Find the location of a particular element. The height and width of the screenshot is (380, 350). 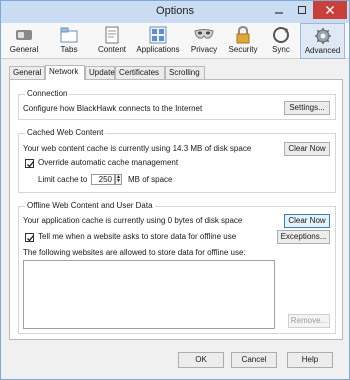

override-cache-checkbox is located at coordinates (30, 163).